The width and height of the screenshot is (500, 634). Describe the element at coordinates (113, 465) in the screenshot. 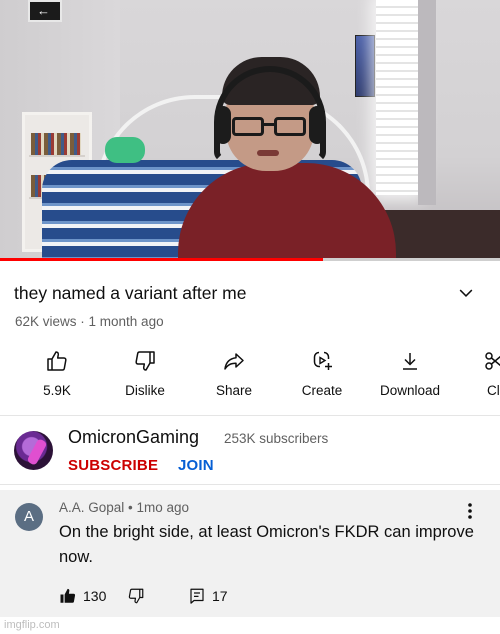

I see `subscribe-button: SUBSCRIBE` at that location.